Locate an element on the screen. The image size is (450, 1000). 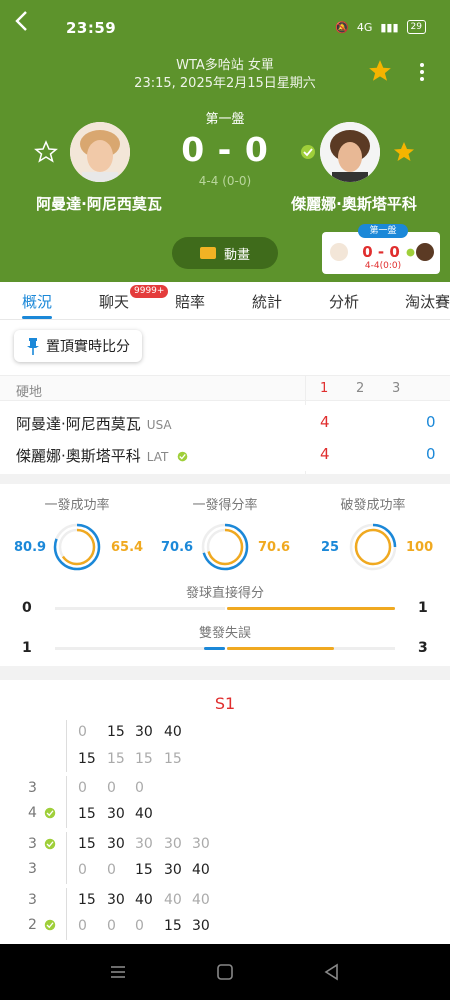
network-icon: 4G is located at coordinates (364, 27).